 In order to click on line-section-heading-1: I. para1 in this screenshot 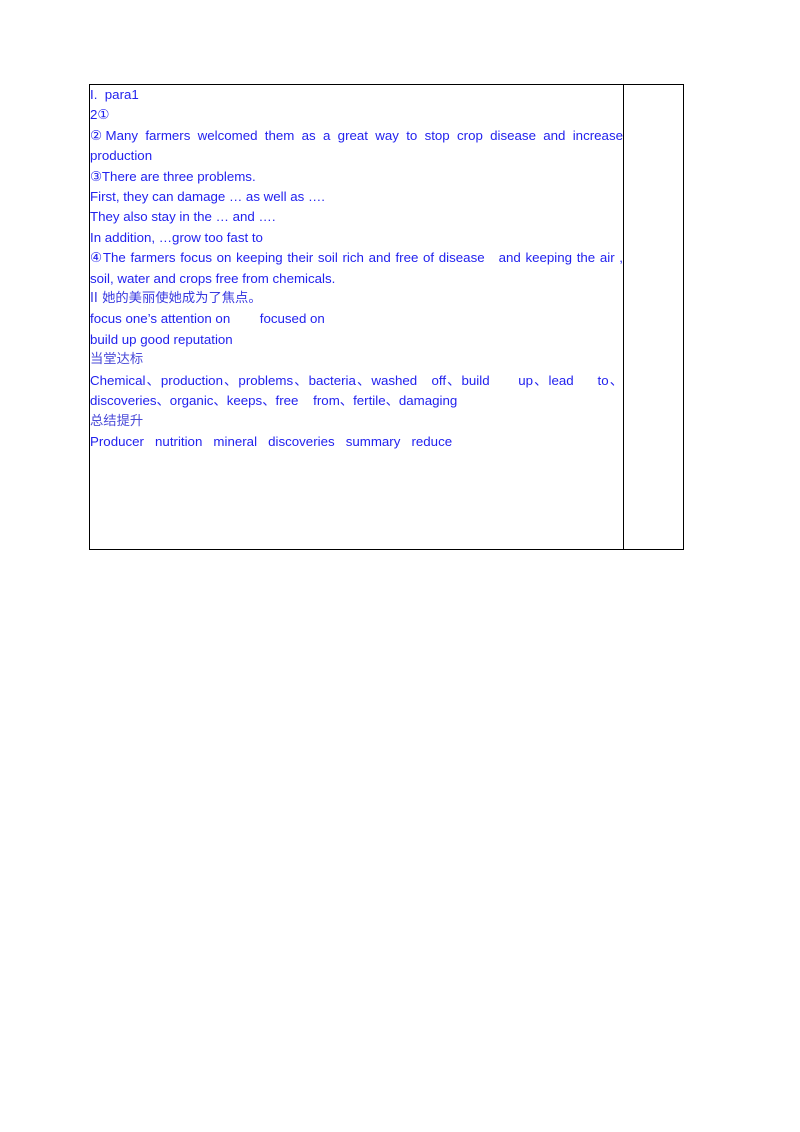, I will do `click(114, 94)`.